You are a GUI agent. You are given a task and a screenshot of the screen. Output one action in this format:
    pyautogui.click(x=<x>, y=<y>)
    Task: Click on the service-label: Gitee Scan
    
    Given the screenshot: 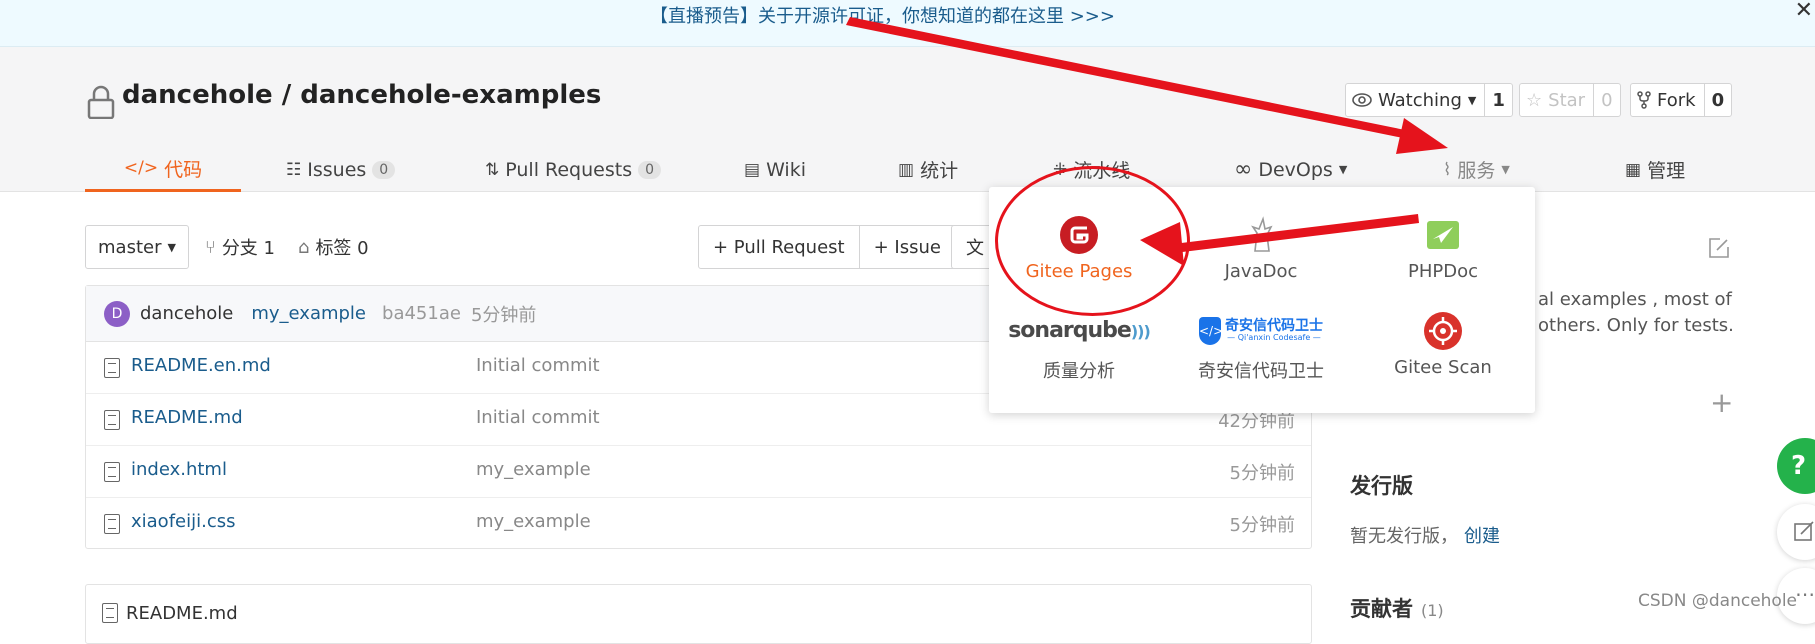 What is the action you would take?
    pyautogui.click(x=1443, y=367)
    